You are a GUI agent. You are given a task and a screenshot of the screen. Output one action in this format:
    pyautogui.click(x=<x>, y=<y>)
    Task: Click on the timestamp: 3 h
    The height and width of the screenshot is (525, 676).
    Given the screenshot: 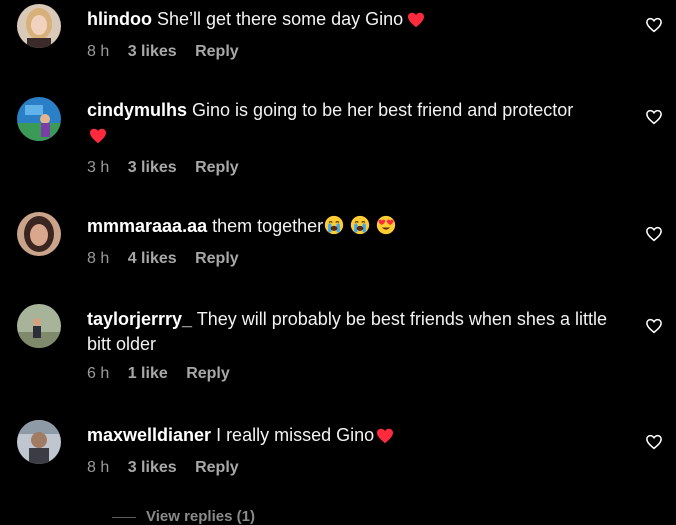 What is the action you would take?
    pyautogui.click(x=98, y=167)
    